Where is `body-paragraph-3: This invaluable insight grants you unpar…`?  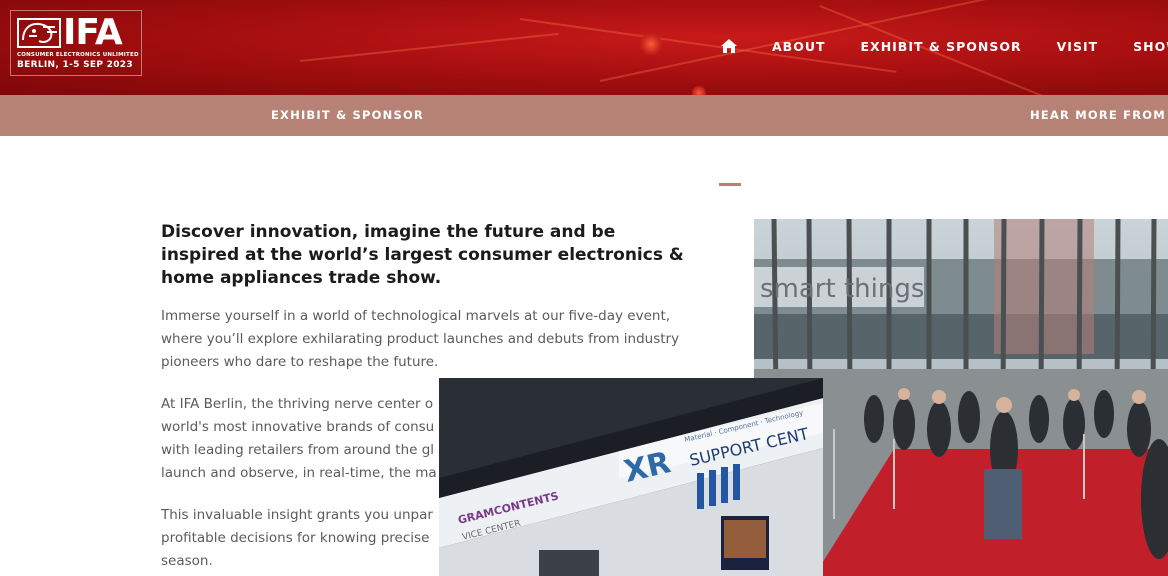 body-paragraph-3: This invaluable insight grants you unpar… is located at coordinates (297, 538).